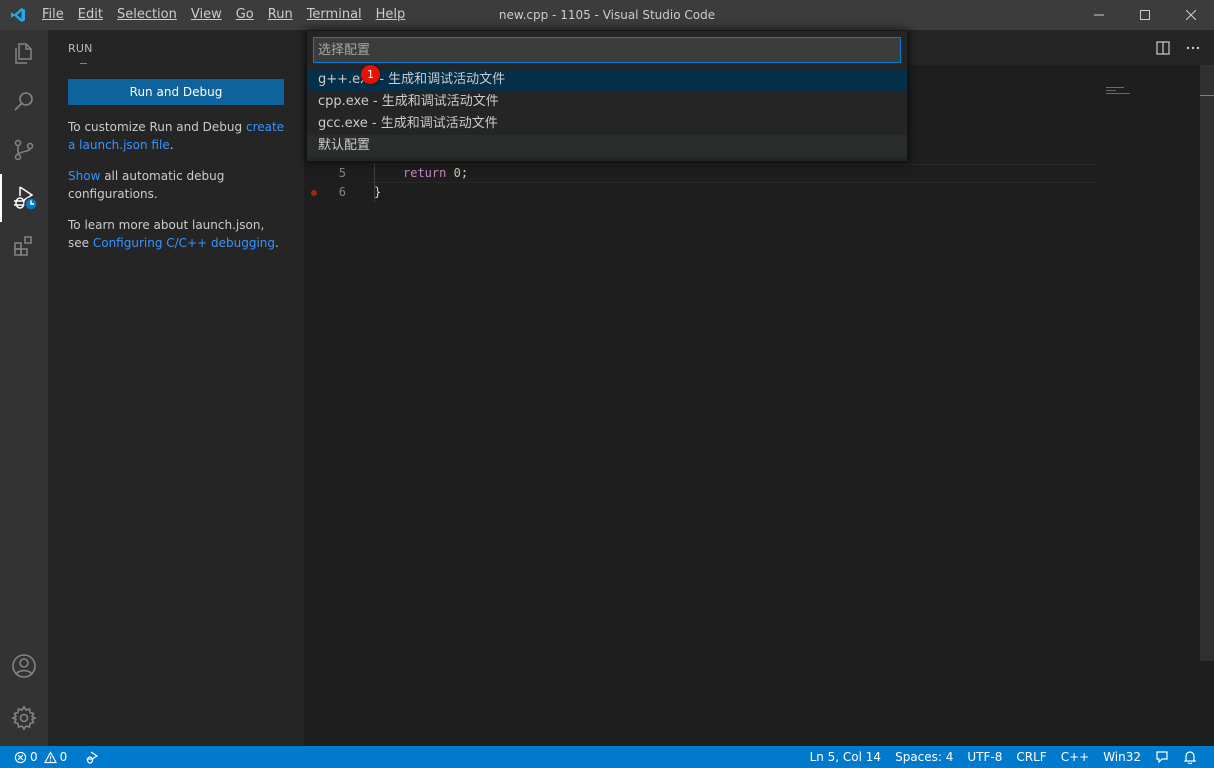  I want to click on problems-status: 0 0, so click(42, 757).